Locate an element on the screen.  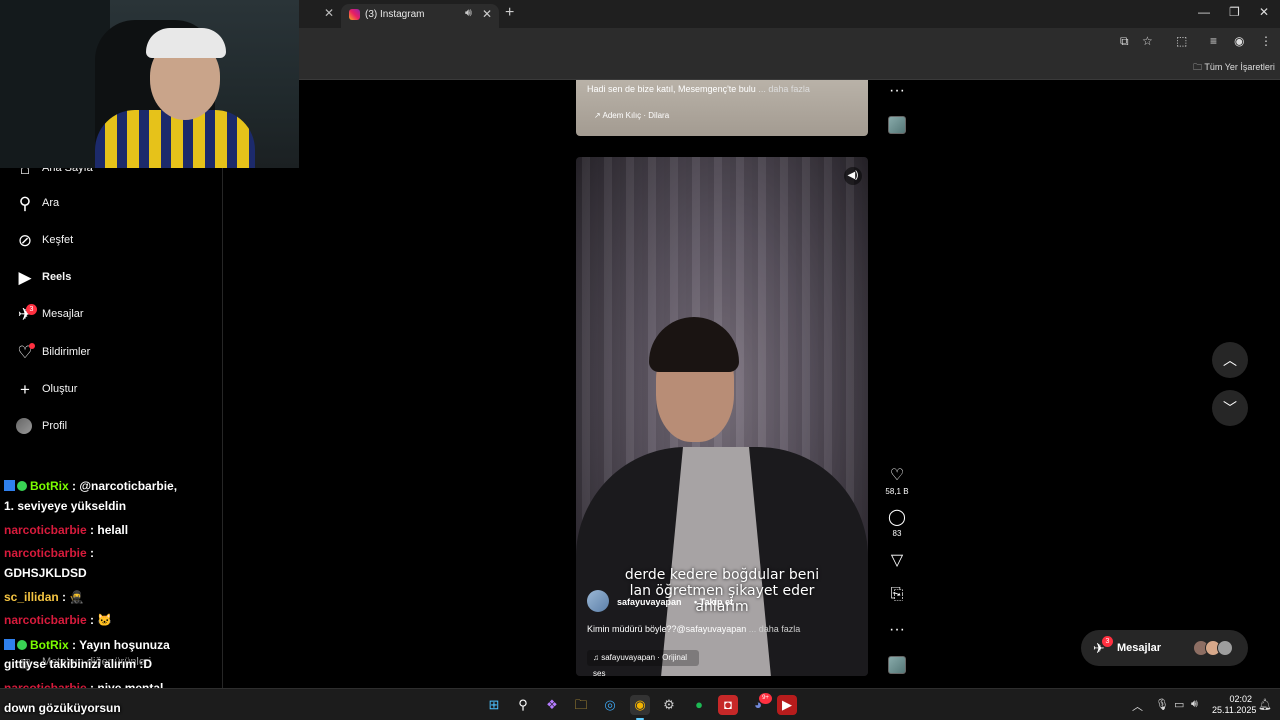
tray-overflow-icon: ︿ is located at coordinates (1137, 706).